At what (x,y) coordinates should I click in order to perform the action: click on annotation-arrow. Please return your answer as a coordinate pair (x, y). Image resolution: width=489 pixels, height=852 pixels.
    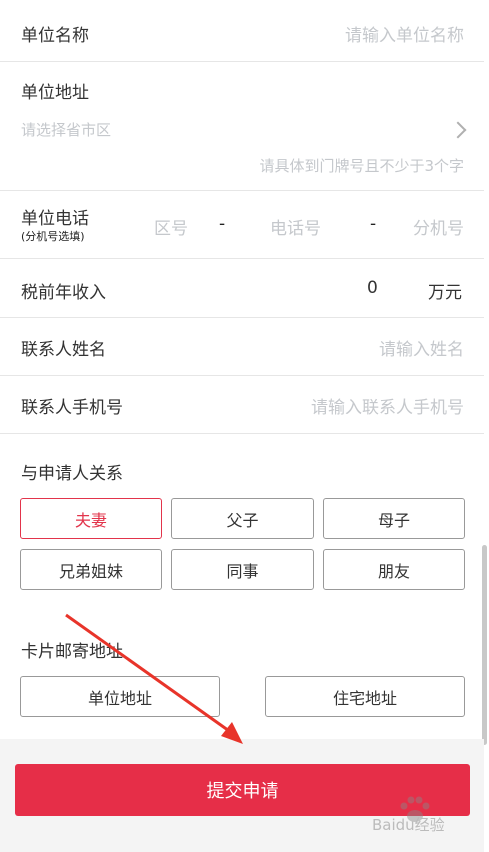
    Looking at the image, I should click on (154, 678).